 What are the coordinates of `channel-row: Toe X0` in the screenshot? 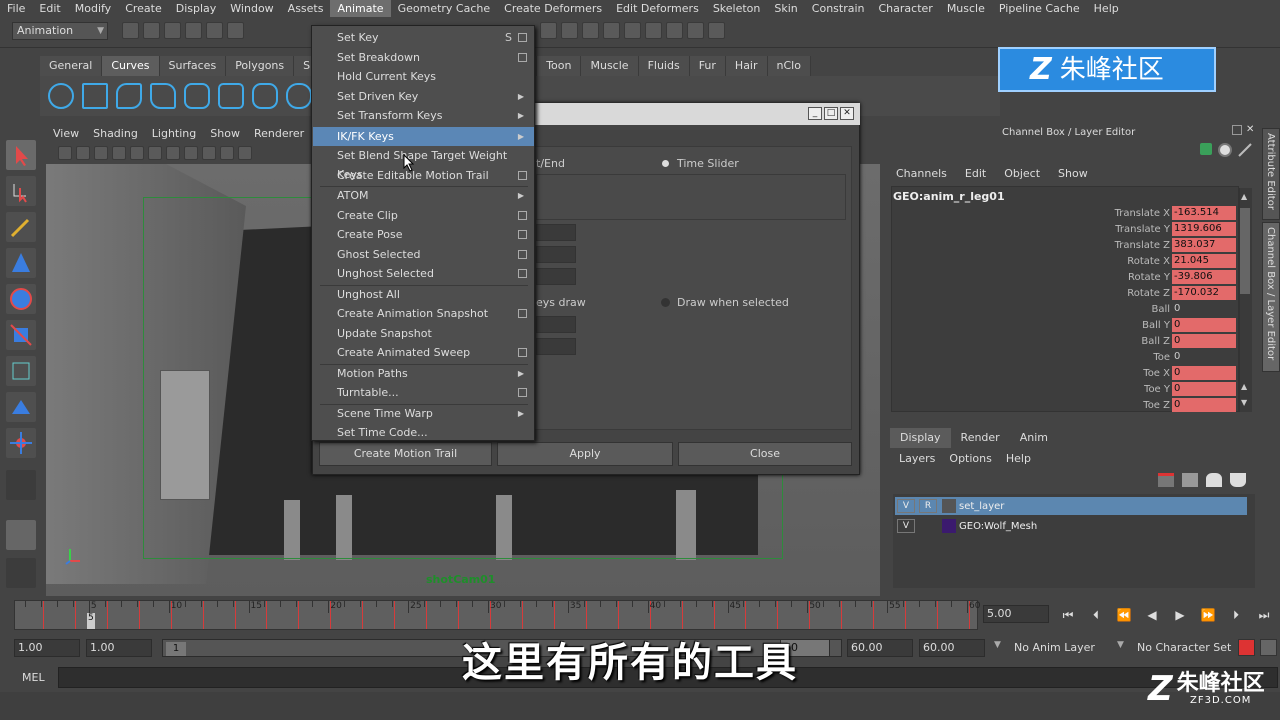 It's located at (1065, 373).